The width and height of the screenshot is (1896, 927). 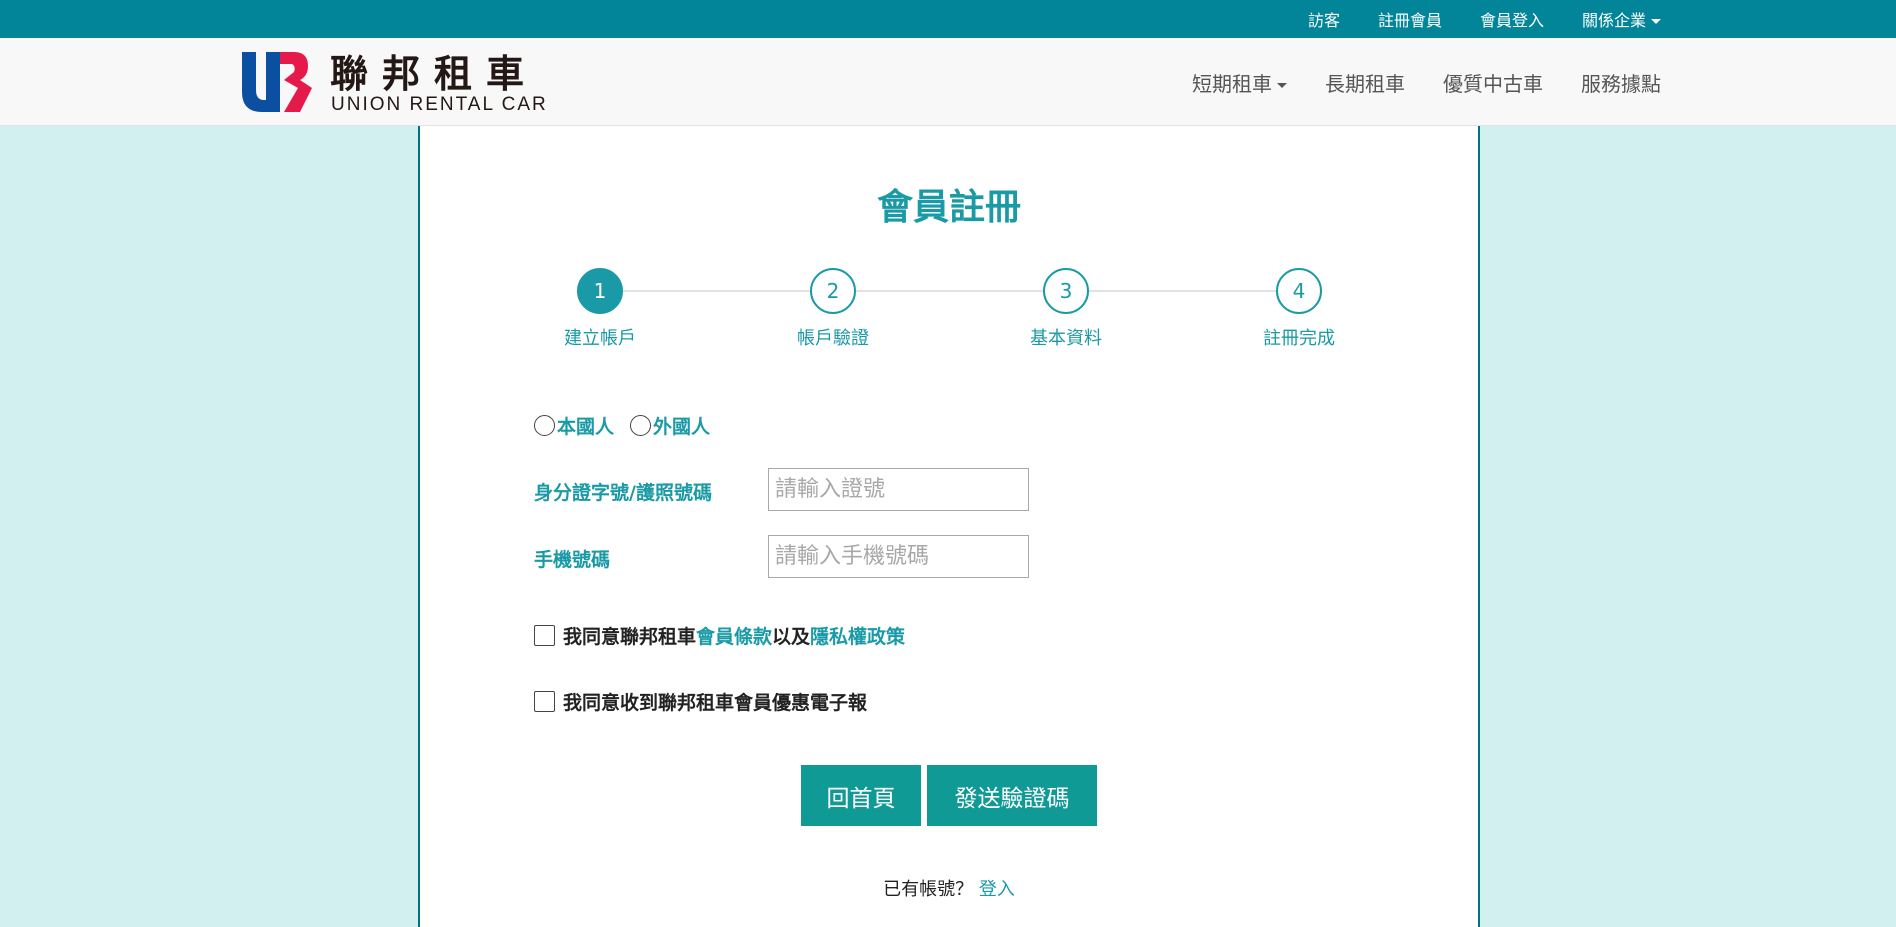 I want to click on main-nav: 短期租車 長期租車 優質中古車 服務據點, so click(x=1426, y=82).